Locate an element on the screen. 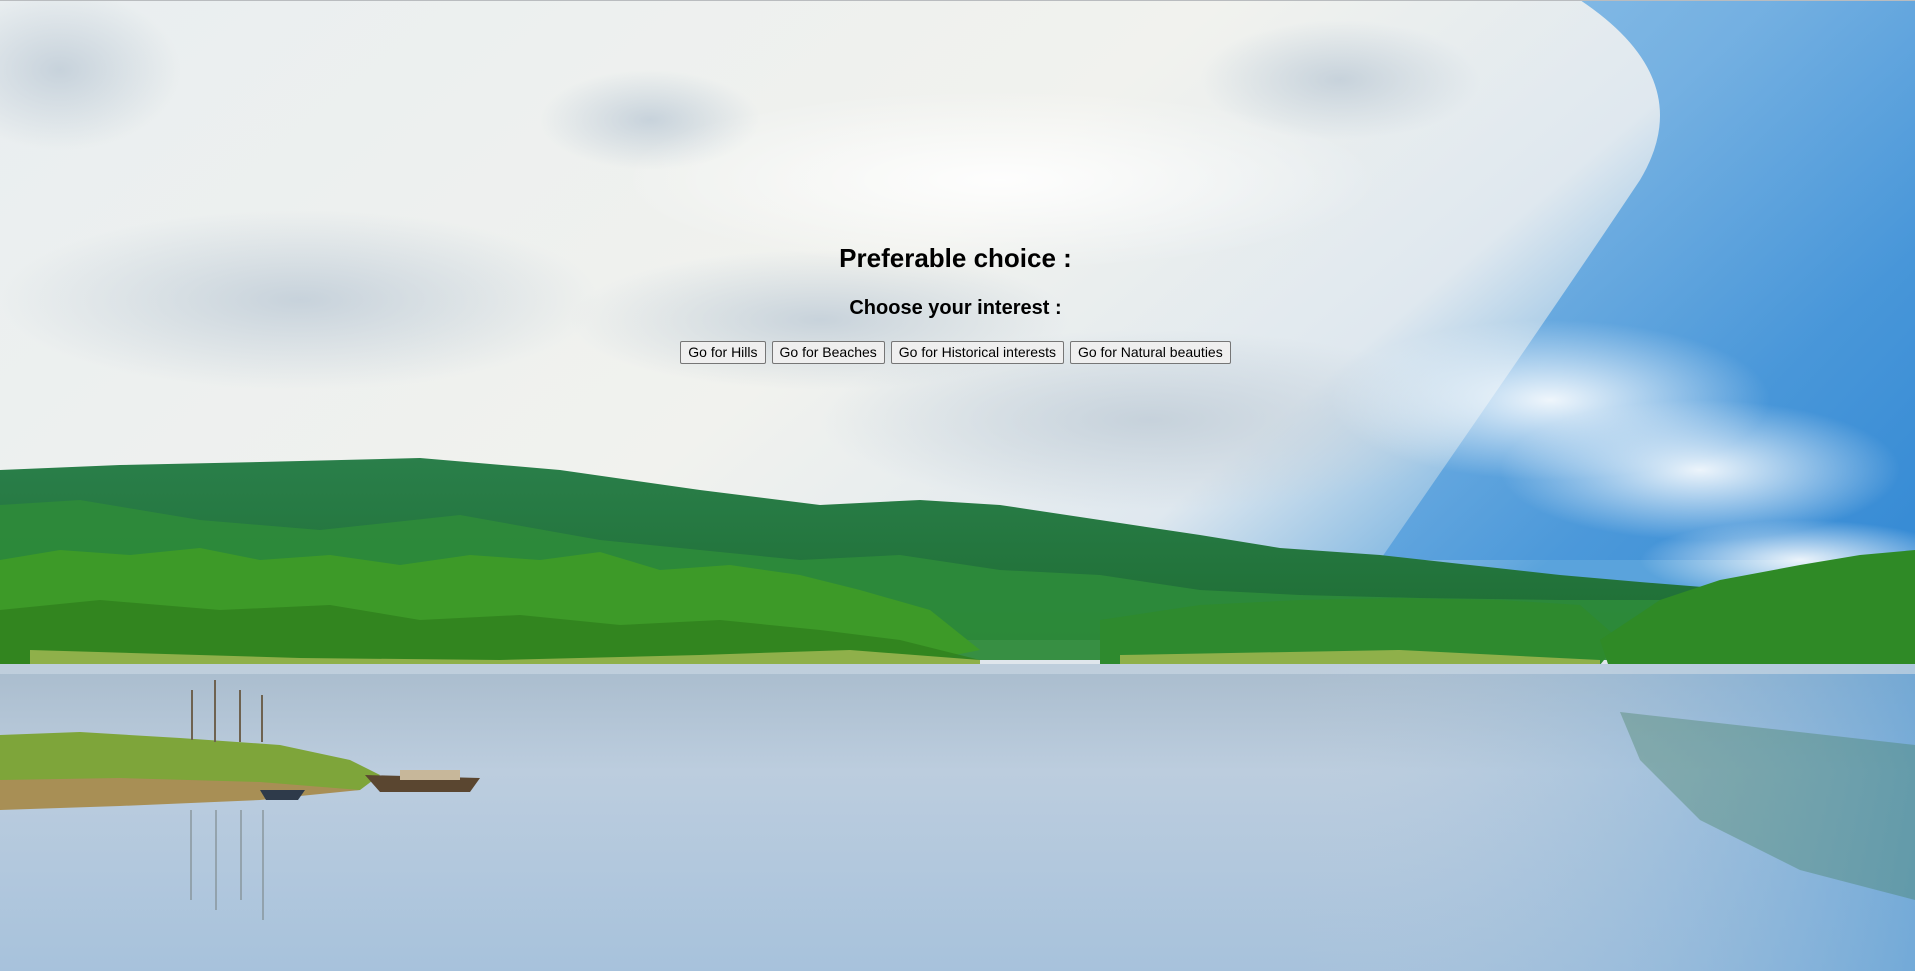  interest-subtitle: Choose your interest : is located at coordinates (955, 308).